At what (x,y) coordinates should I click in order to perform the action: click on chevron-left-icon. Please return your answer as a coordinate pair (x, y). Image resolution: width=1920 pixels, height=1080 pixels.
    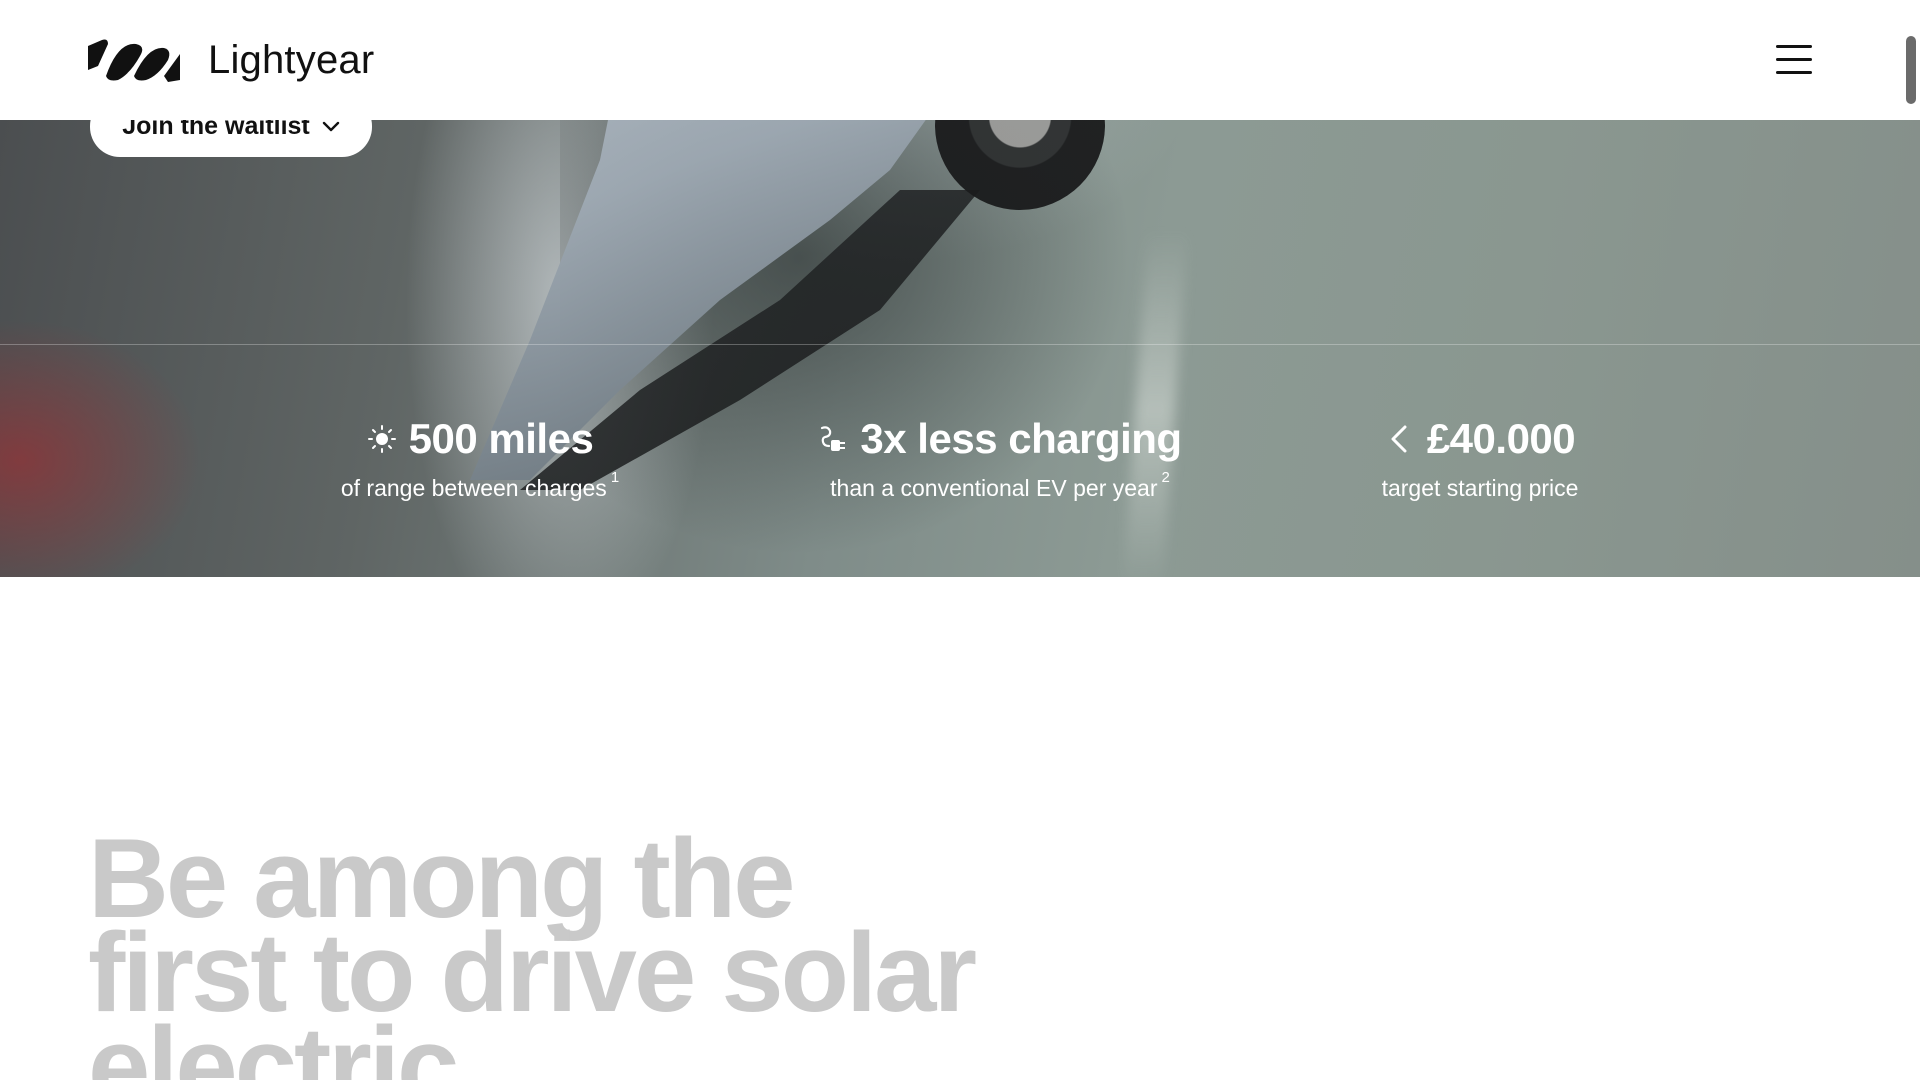
    Looking at the image, I should click on (1399, 439).